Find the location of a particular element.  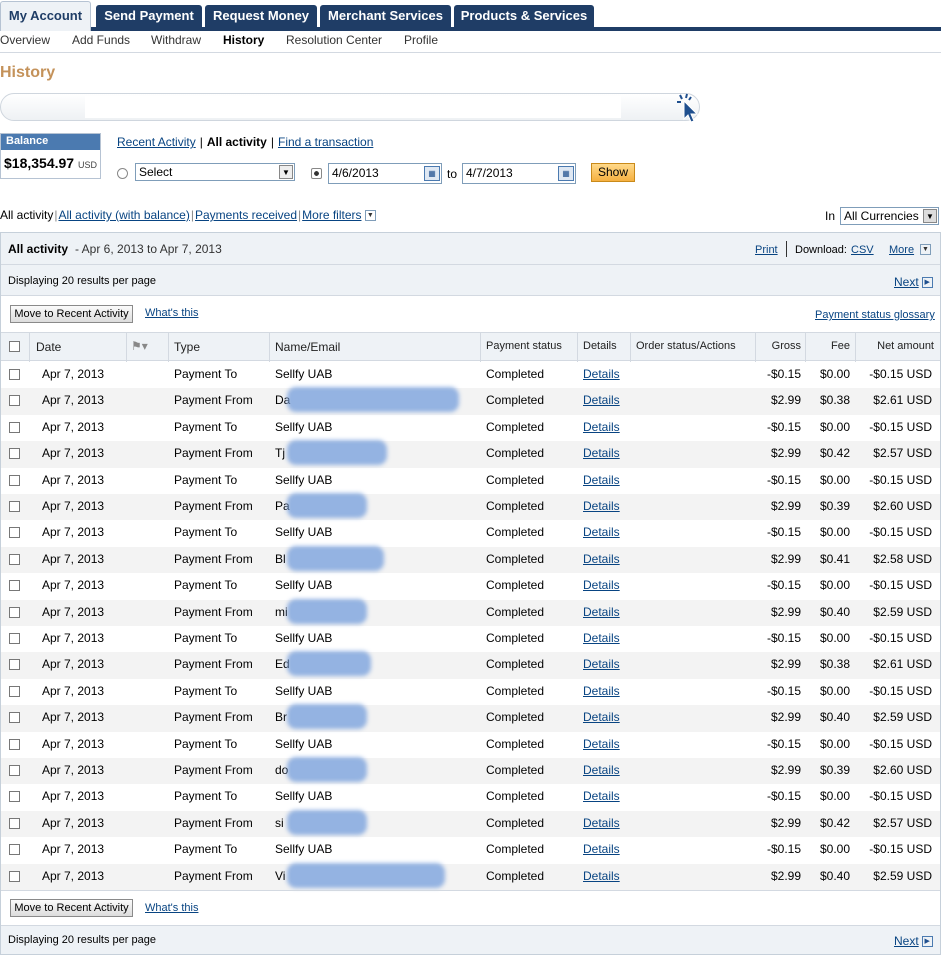

more-downloads-link: More is located at coordinates (901, 250).